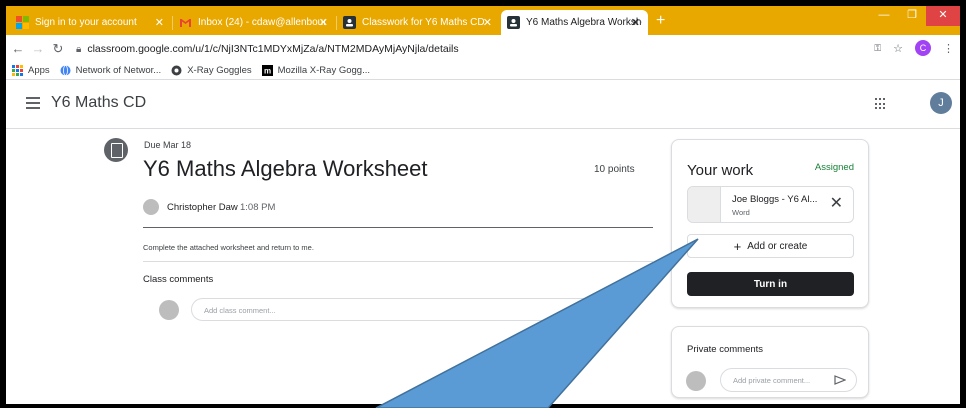 Image resolution: width=966 pixels, height=408 pixels. I want to click on toolbar-actions: ⚿ ☆ C ⋮, so click(914, 48).